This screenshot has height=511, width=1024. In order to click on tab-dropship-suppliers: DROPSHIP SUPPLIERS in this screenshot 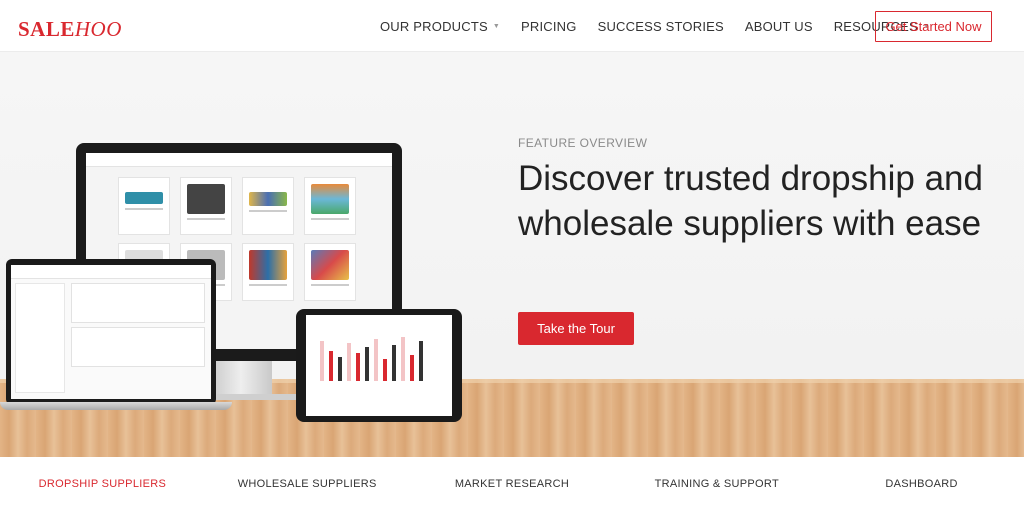, I will do `click(102, 484)`.